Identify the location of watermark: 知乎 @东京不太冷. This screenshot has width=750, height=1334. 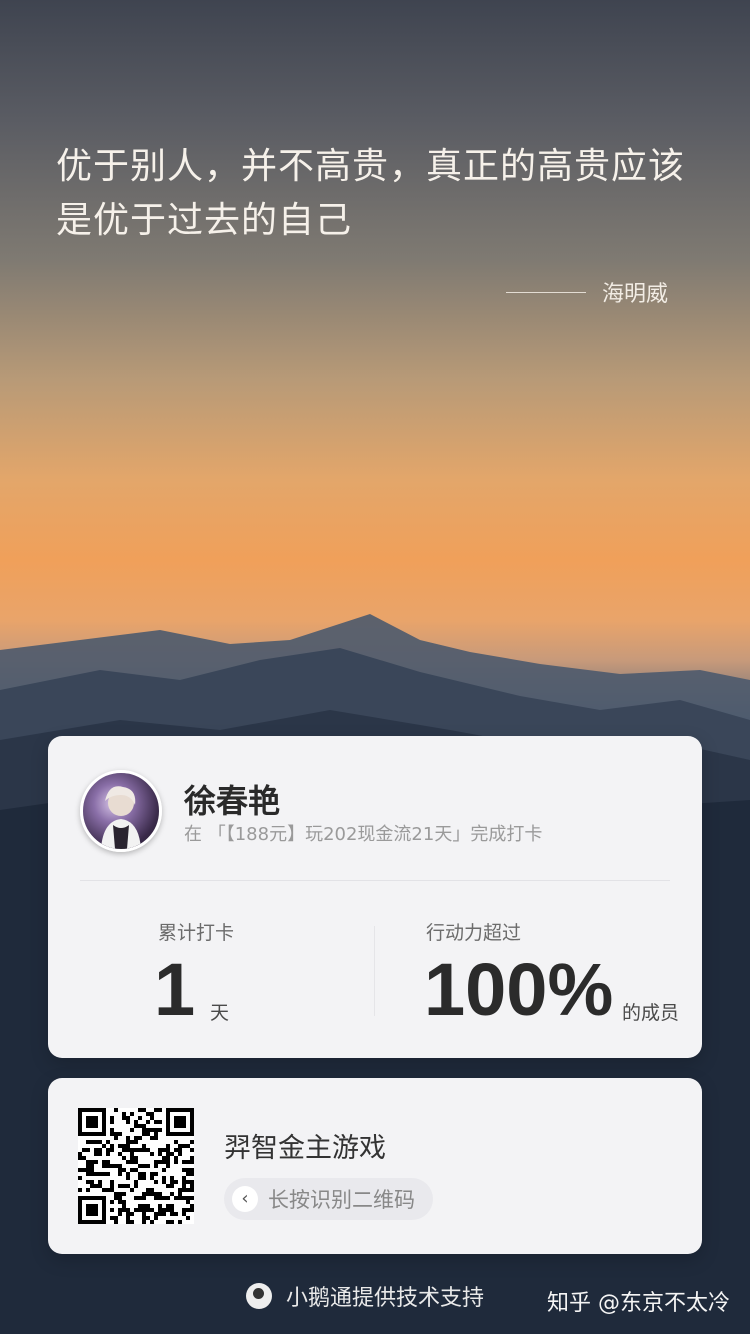
(638, 1303).